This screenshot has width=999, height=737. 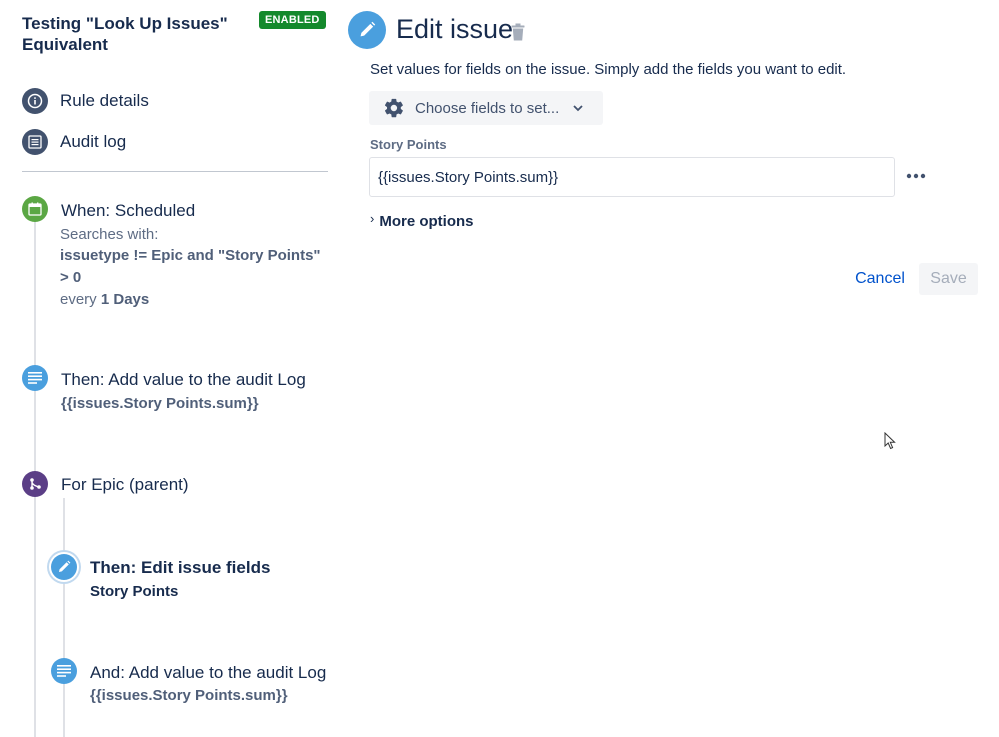 I want to click on rule-details-link: Rule details, so click(x=85, y=101).